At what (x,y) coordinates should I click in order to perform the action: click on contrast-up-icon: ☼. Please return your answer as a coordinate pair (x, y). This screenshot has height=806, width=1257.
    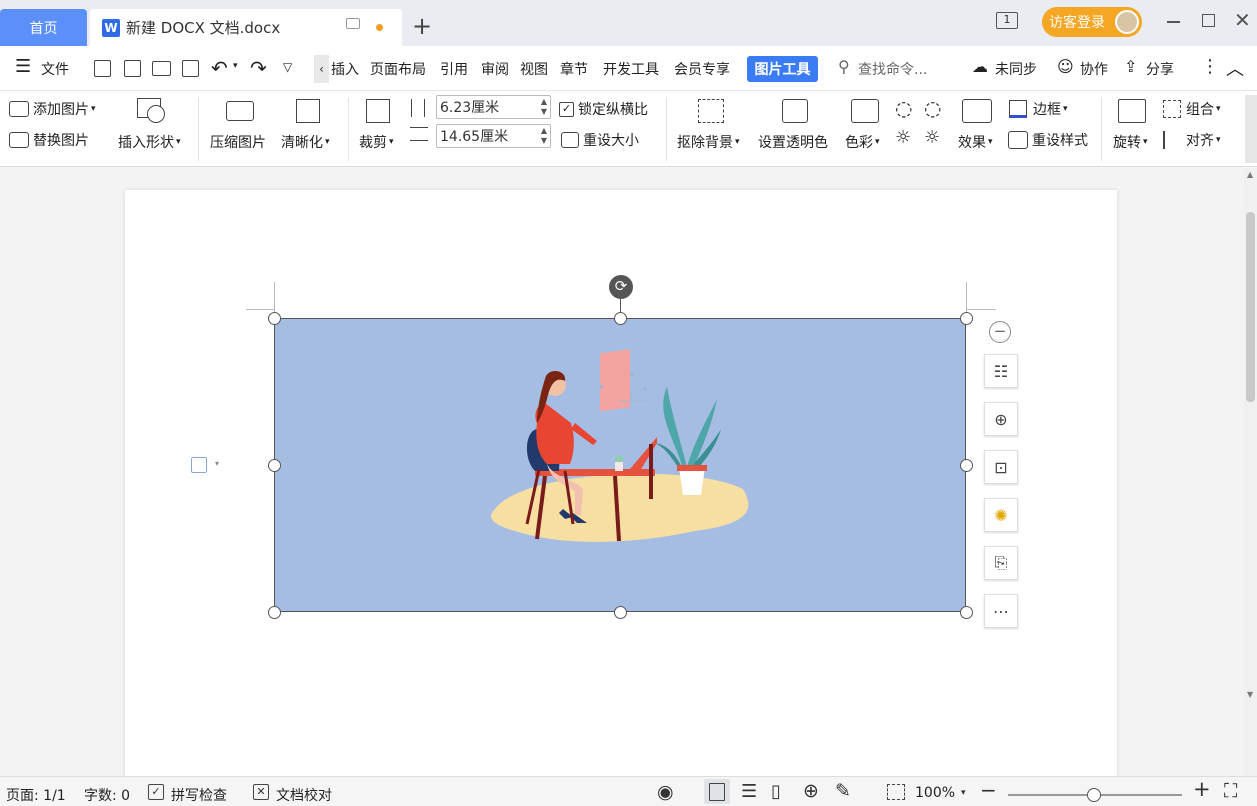
    Looking at the image, I should click on (903, 137).